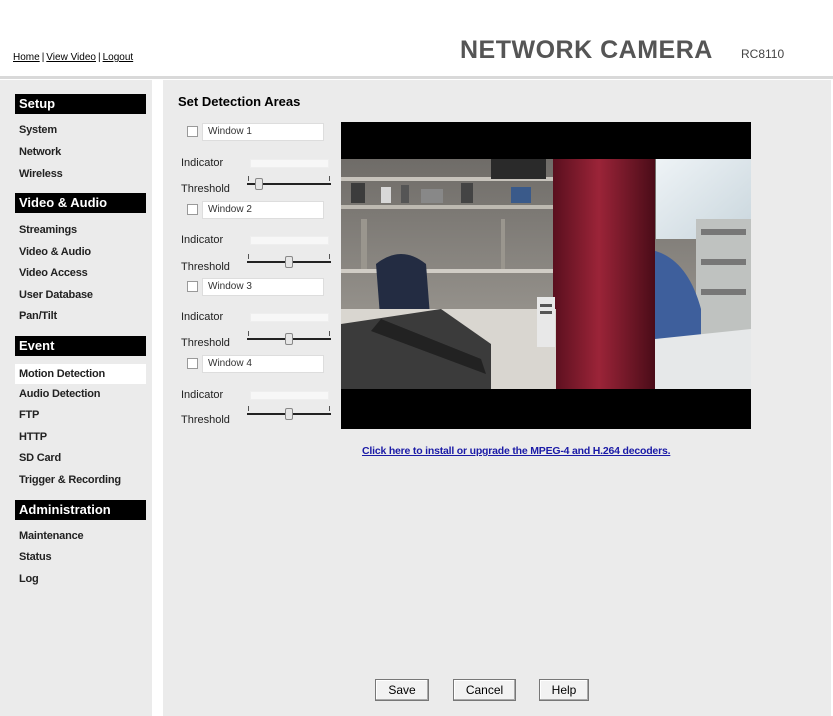 Image resolution: width=833 pixels, height=716 pixels. Describe the element at coordinates (80, 203) in the screenshot. I see `section-header-video-audio: Video & Audio` at that location.